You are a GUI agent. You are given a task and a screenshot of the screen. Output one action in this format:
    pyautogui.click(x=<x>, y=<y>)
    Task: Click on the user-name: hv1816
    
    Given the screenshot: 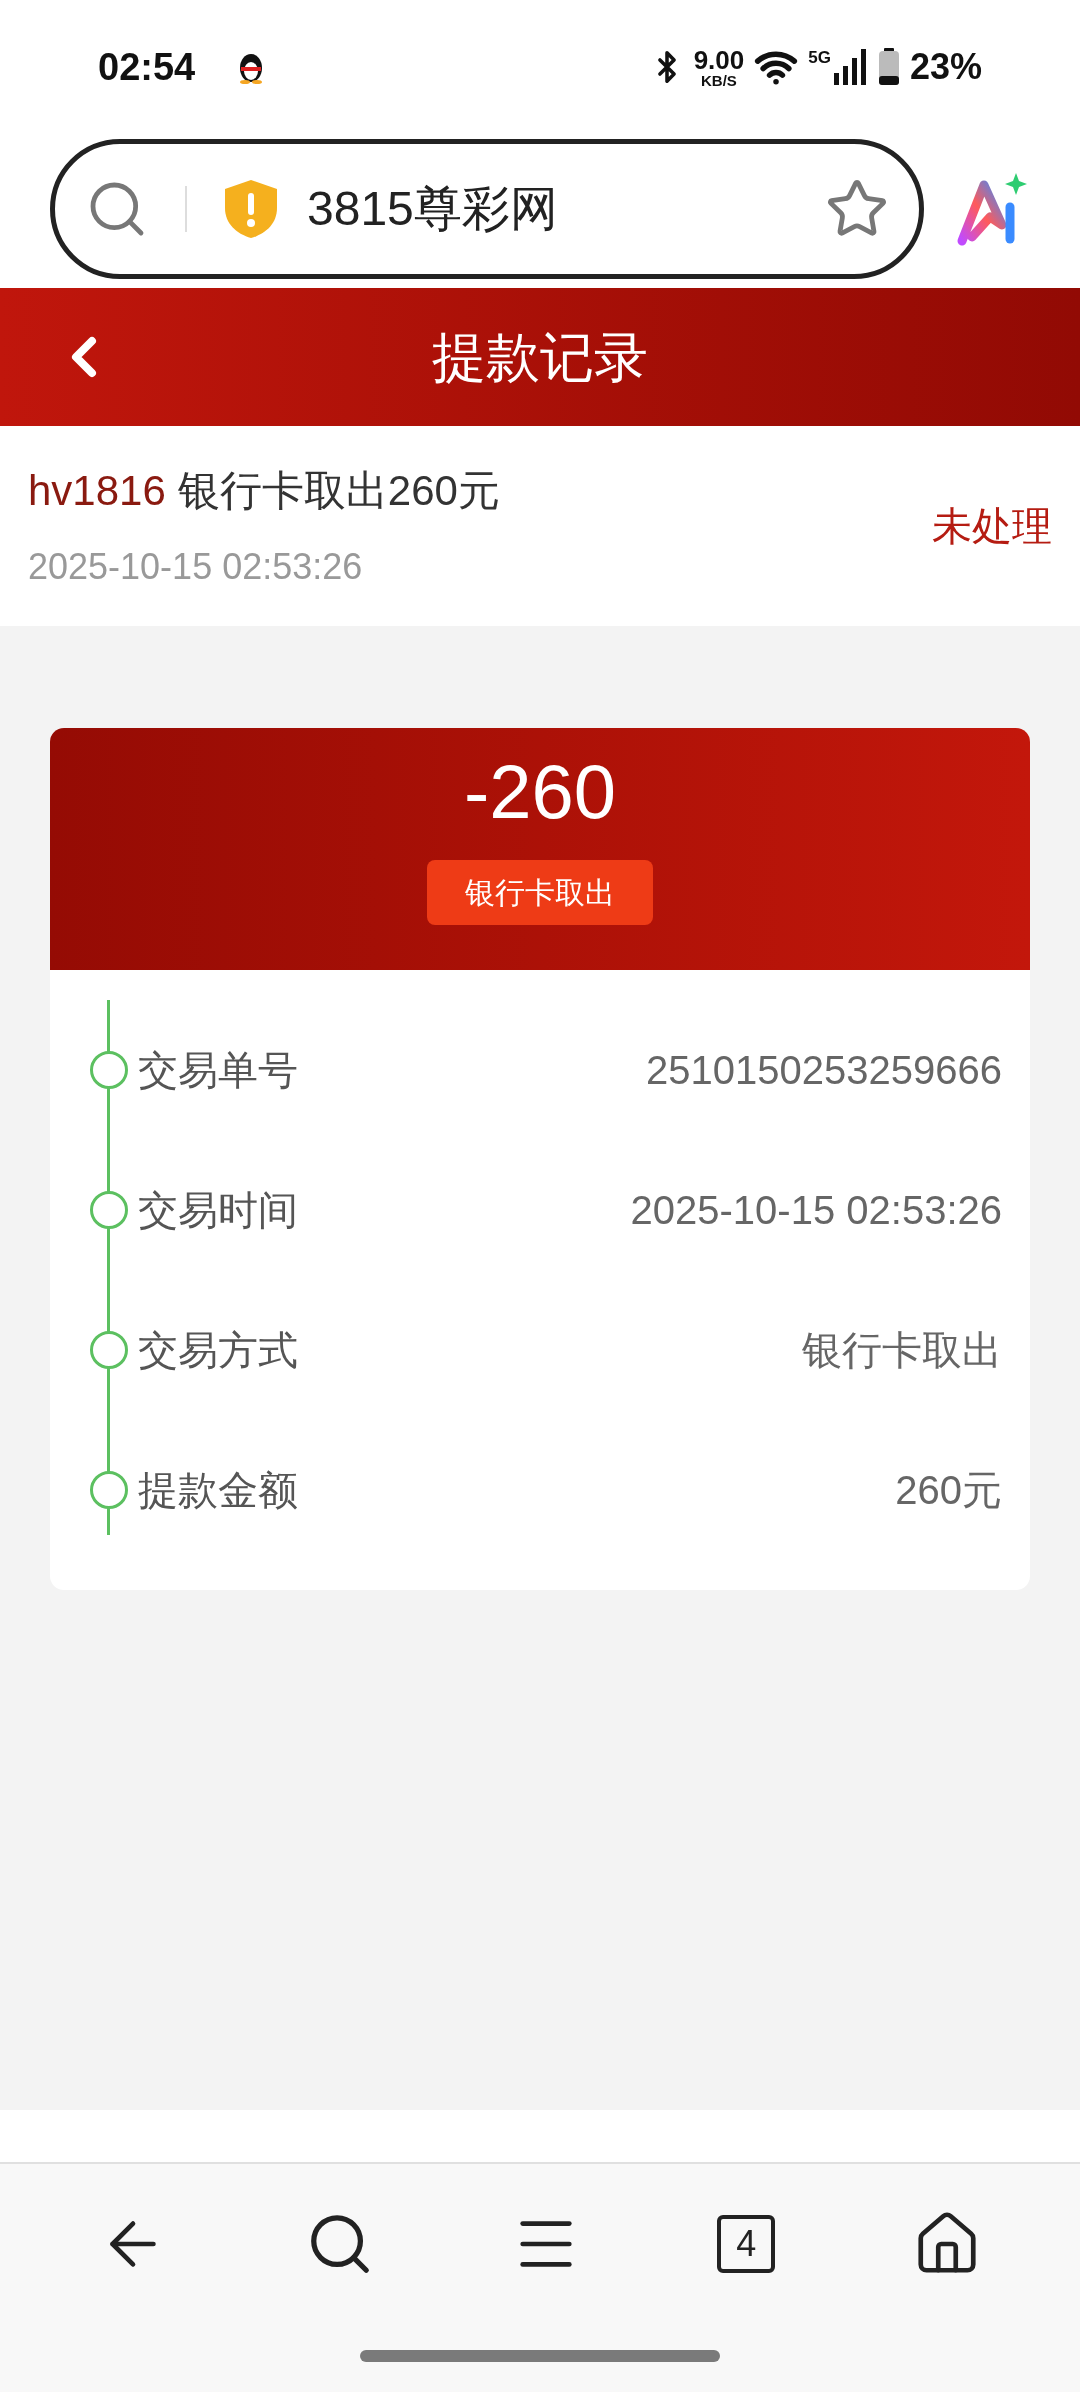 What is the action you would take?
    pyautogui.click(x=97, y=490)
    